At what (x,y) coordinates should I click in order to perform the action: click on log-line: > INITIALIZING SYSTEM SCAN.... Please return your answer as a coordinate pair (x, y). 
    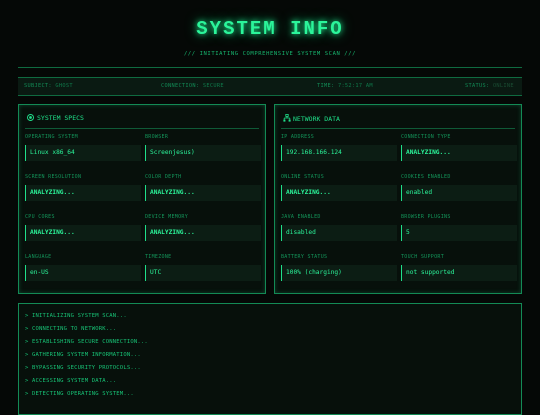
    Looking at the image, I should click on (76, 316).